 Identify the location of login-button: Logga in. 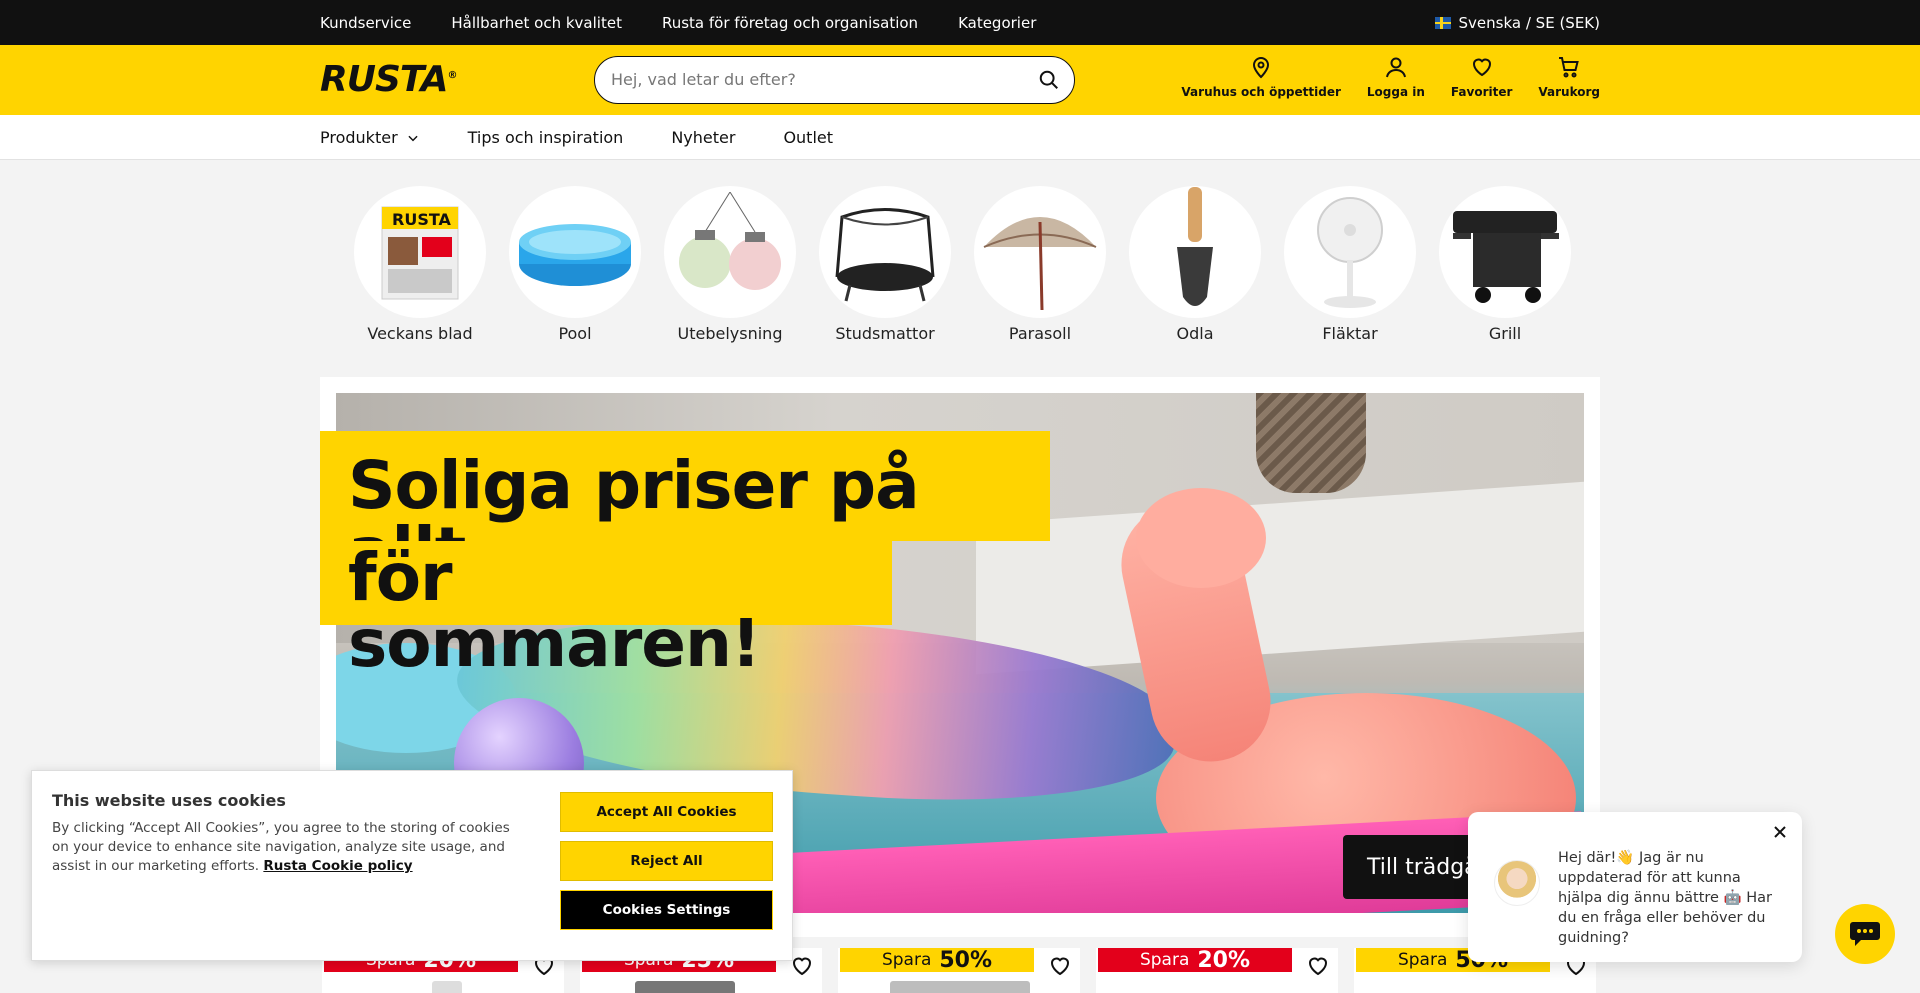
(1396, 77).